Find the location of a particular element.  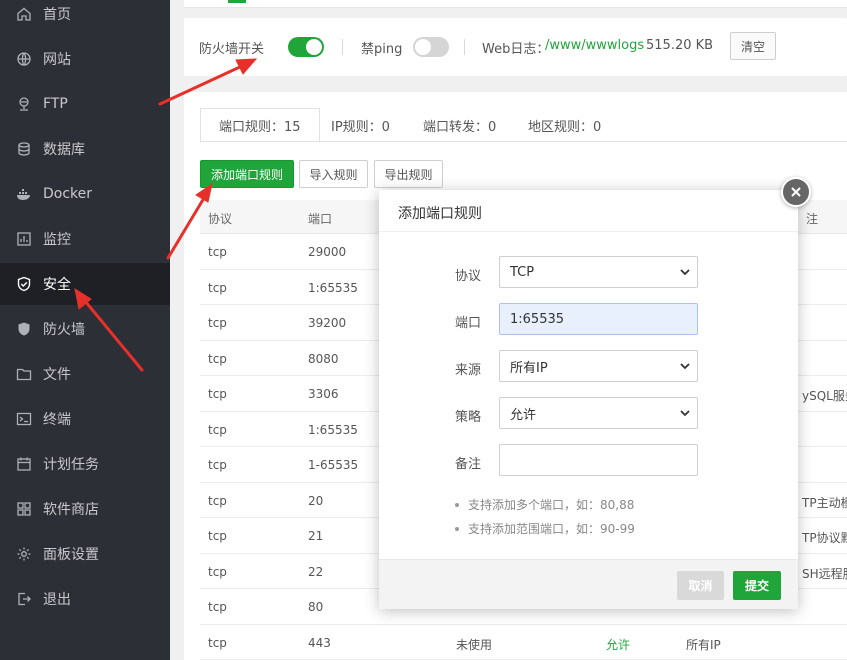

sidebar-item-label: 退出 is located at coordinates (57, 600).